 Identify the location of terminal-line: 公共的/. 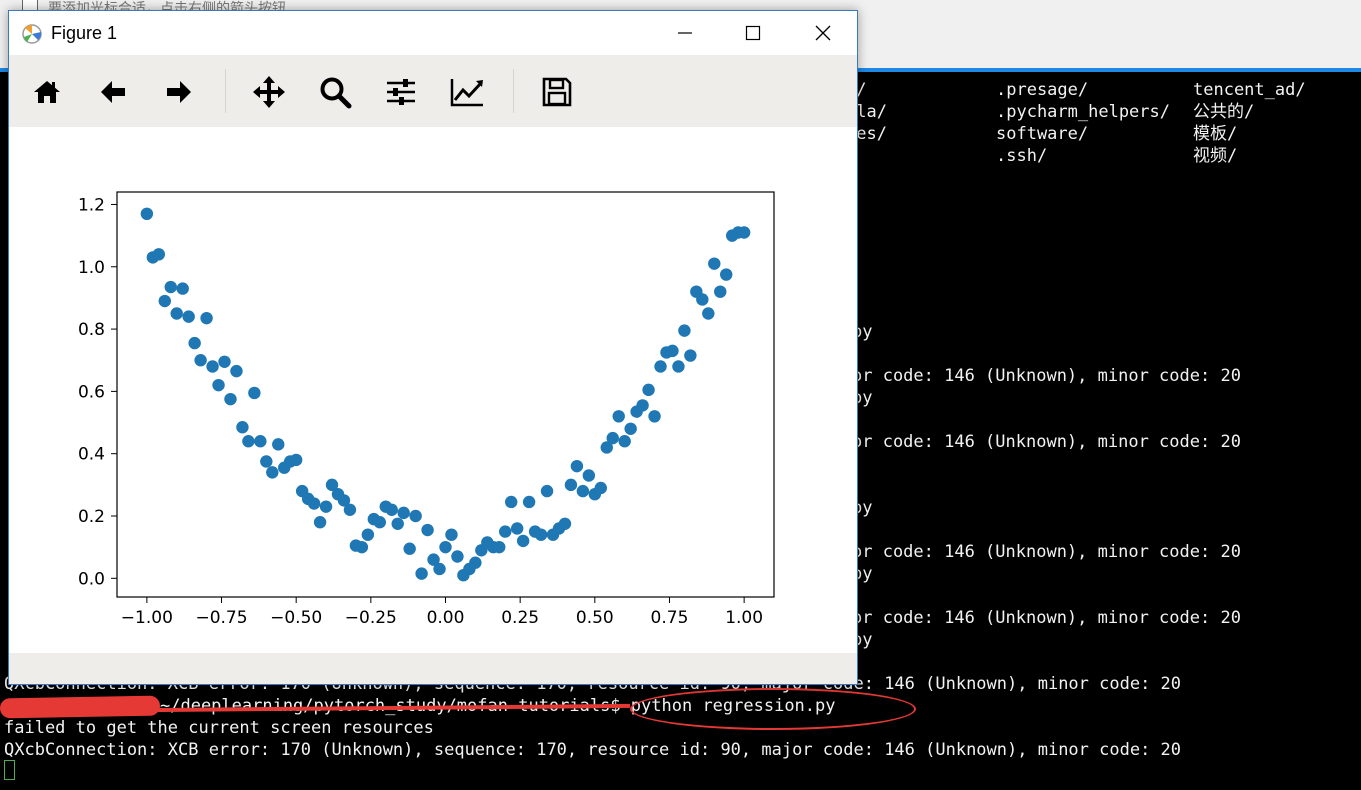
(1224, 112).